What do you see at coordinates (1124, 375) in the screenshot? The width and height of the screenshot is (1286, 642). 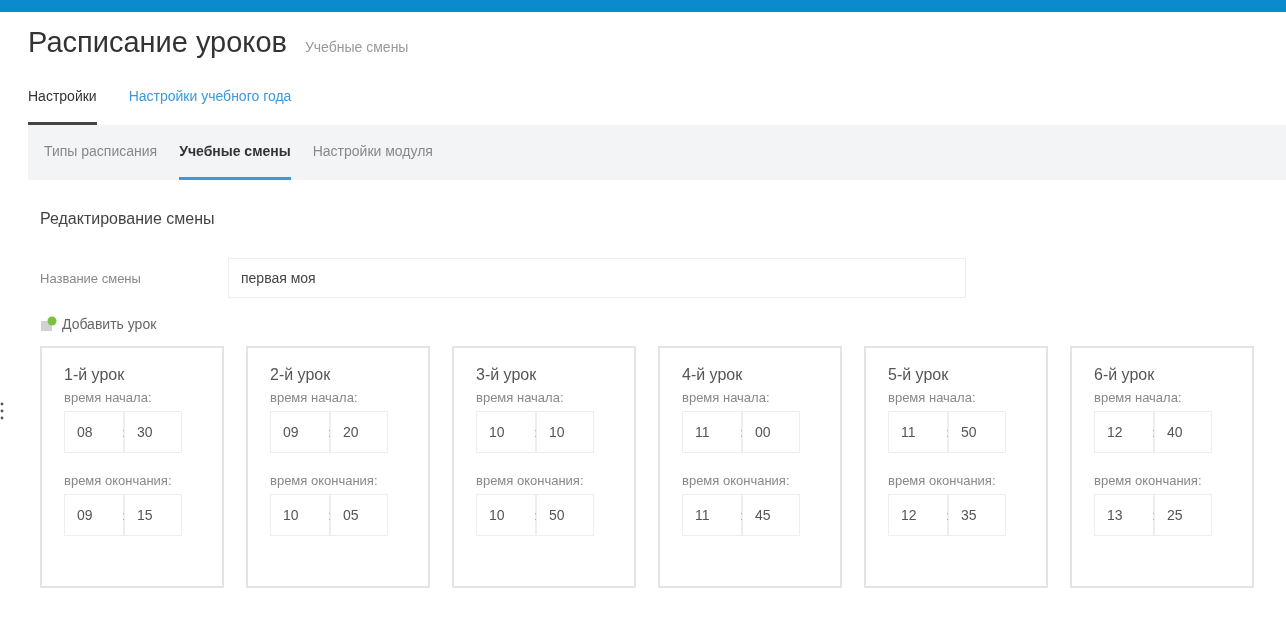 I see `lesson-title: 6-й урок` at bounding box center [1124, 375].